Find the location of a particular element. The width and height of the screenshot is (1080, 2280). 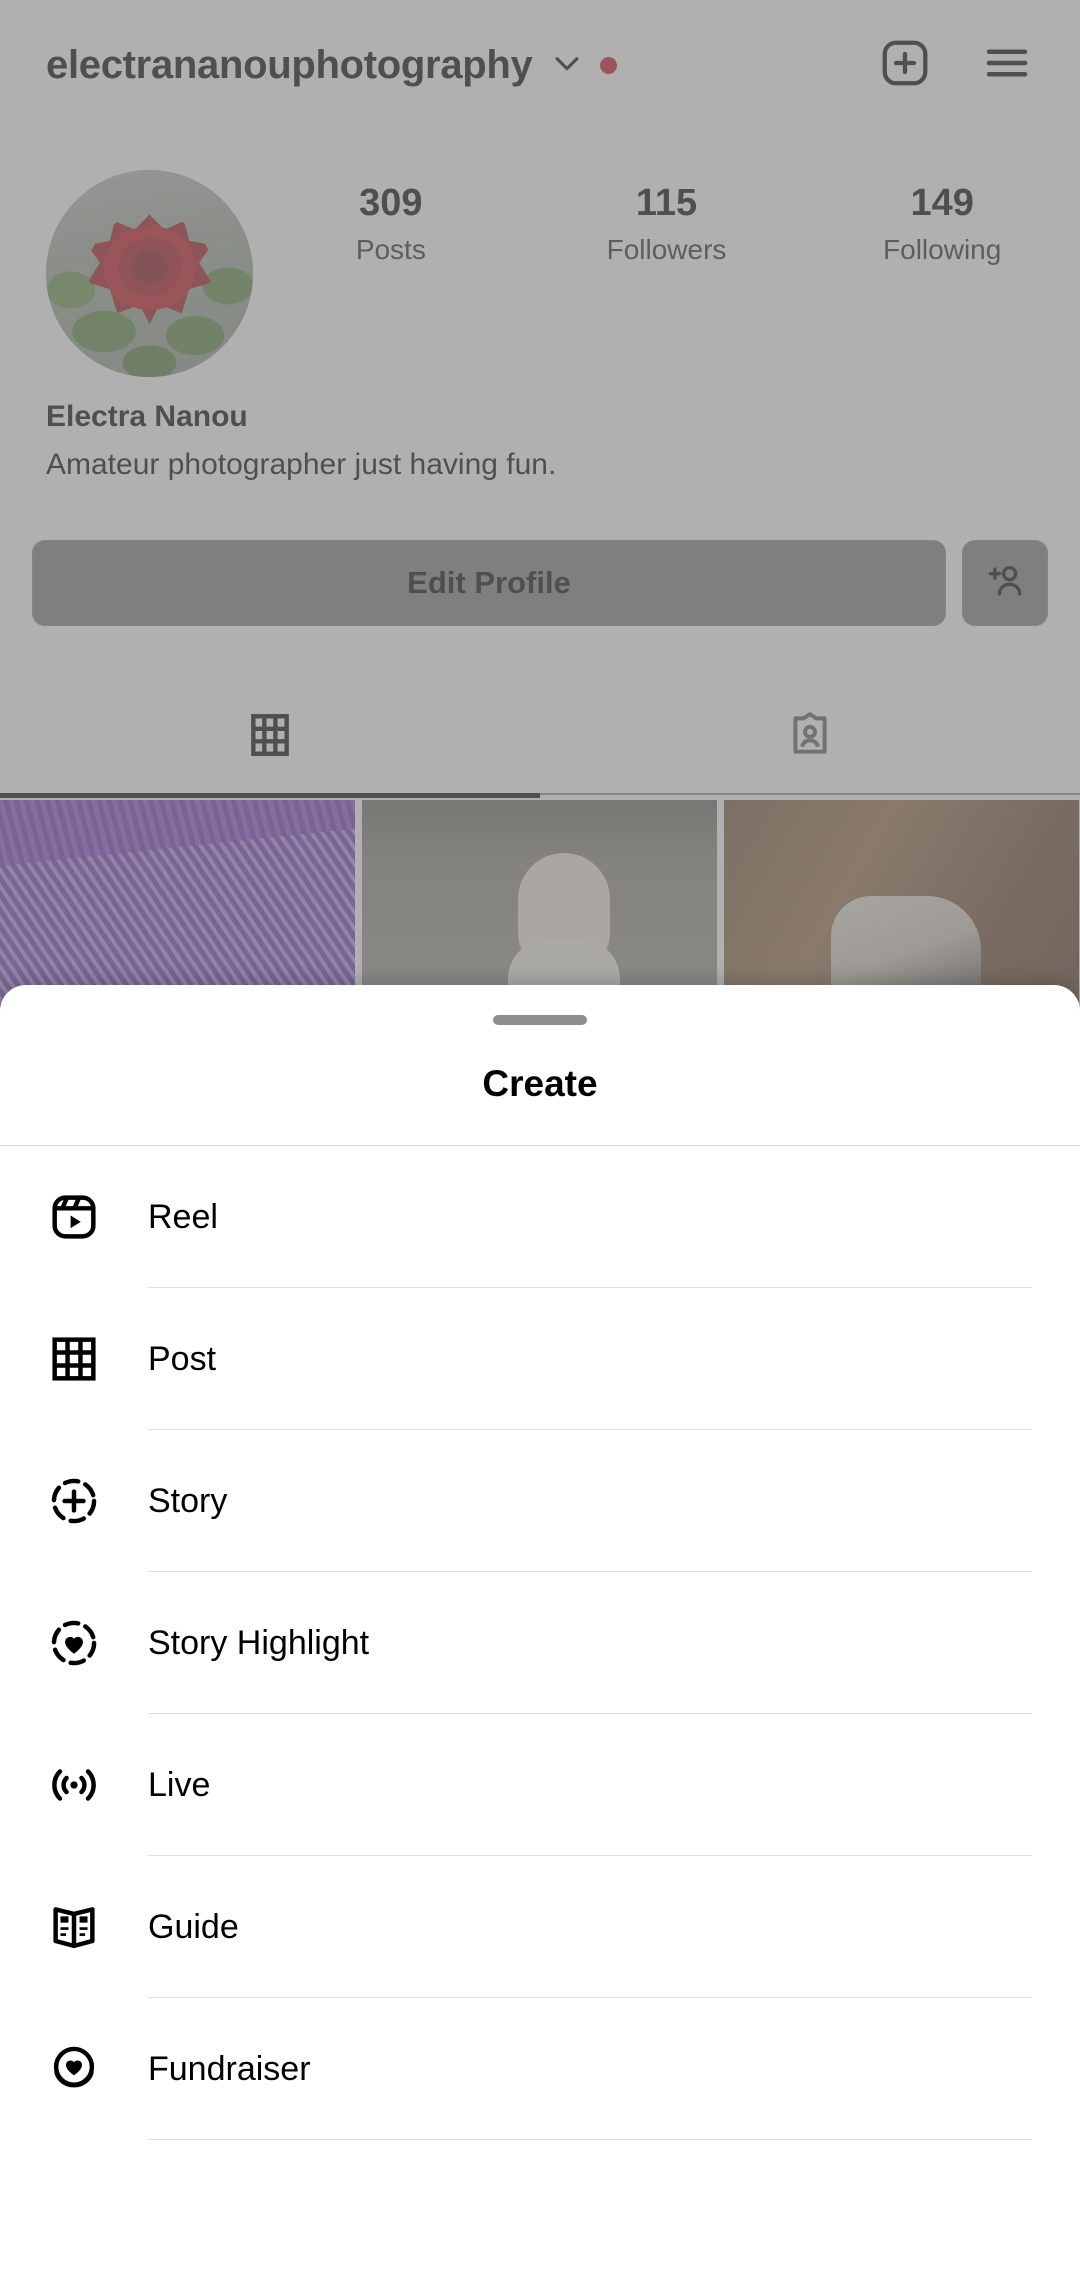

menu-item-reel-label: Reel is located at coordinates (183, 1217).